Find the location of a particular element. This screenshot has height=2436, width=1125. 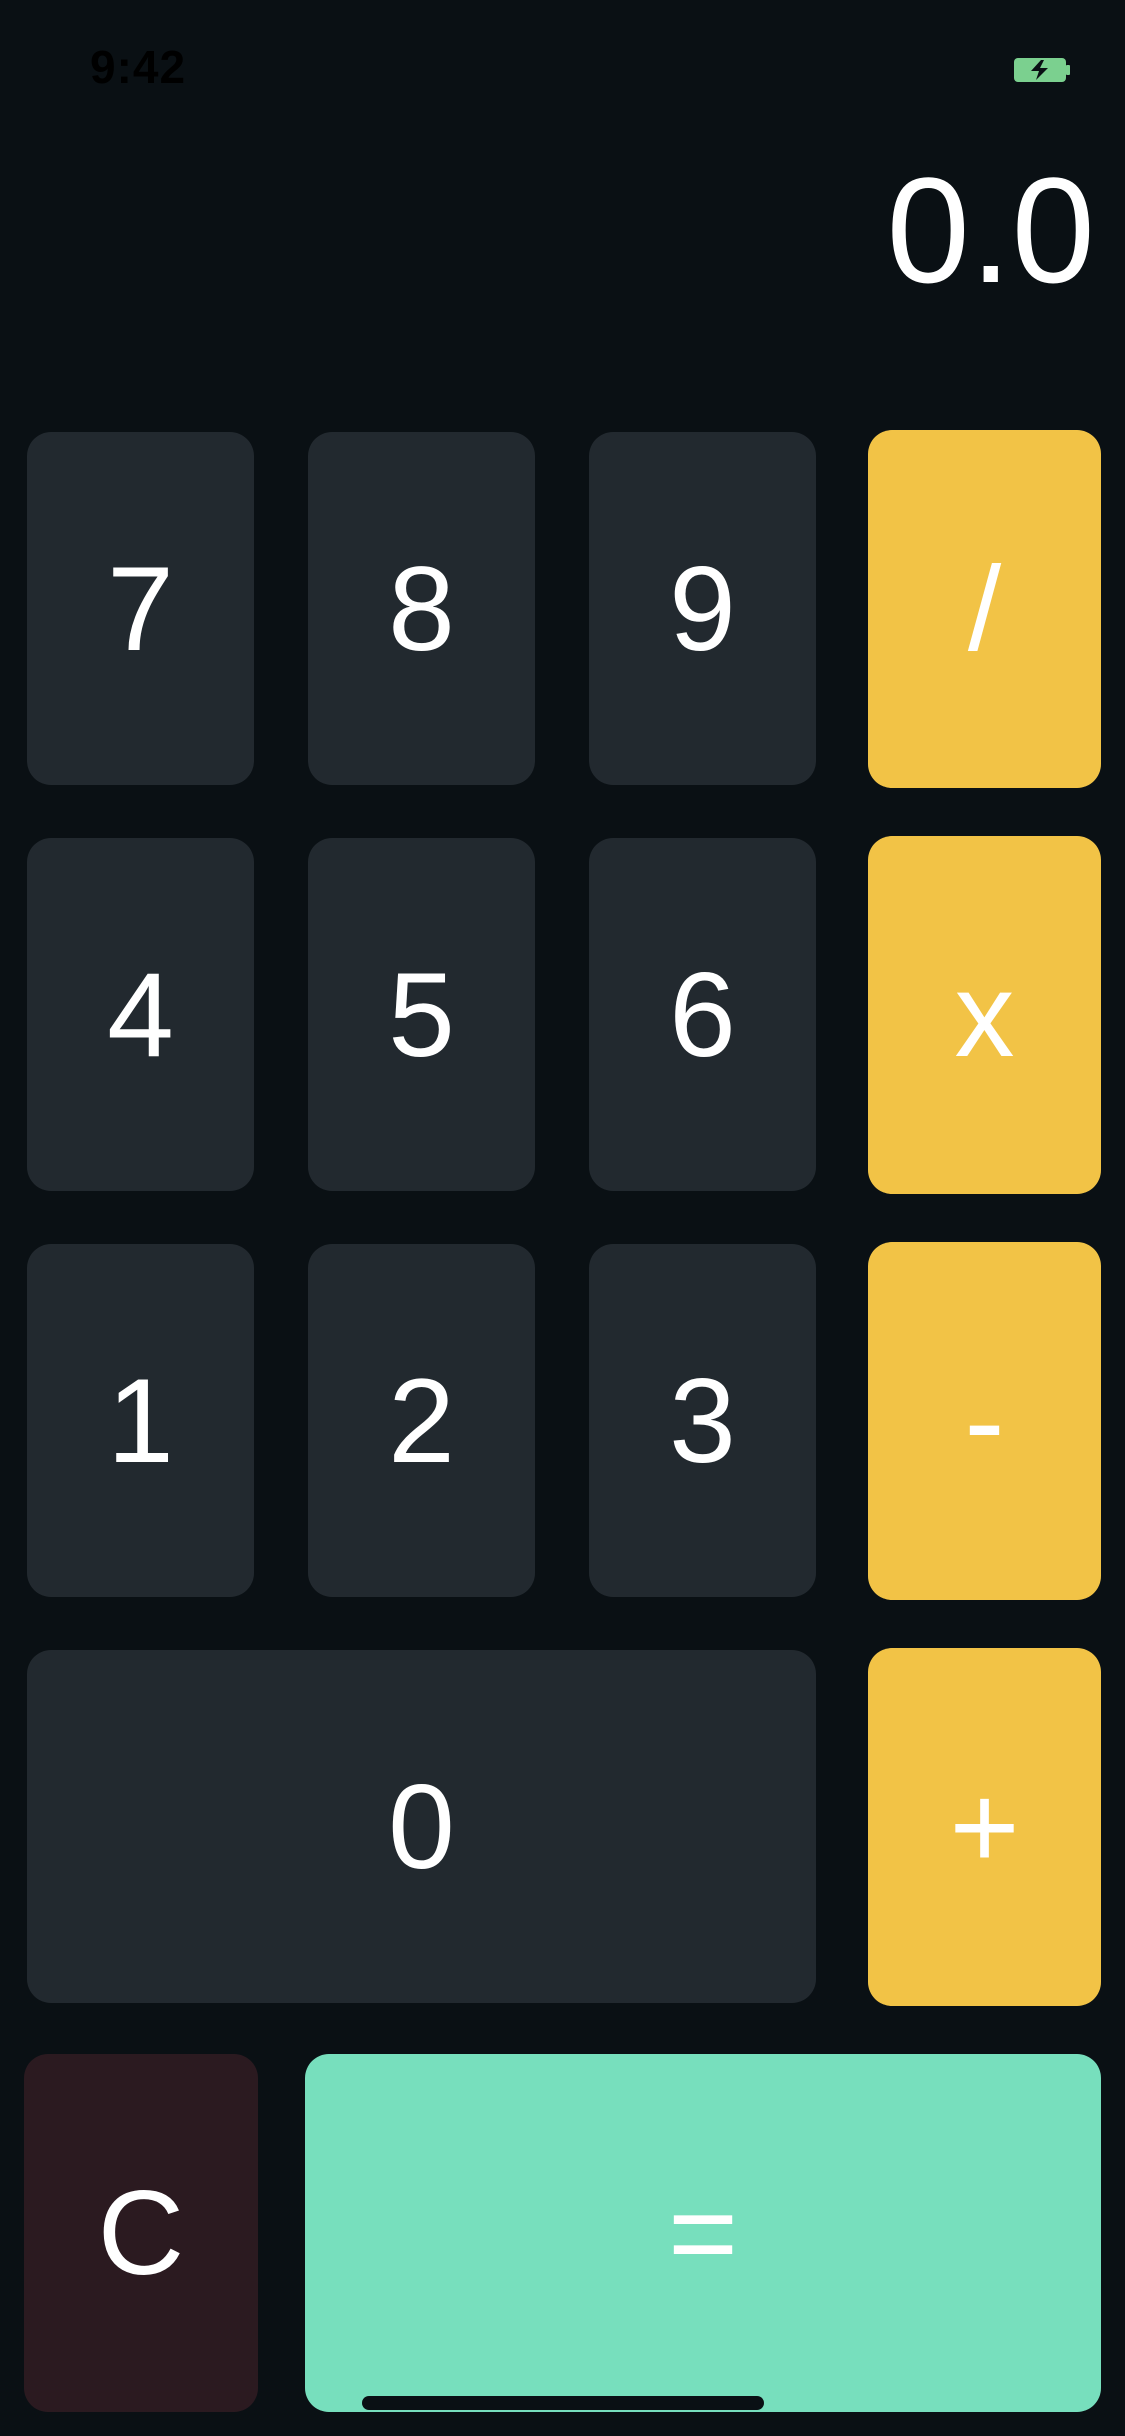

clear-button: C is located at coordinates (141, 2233).